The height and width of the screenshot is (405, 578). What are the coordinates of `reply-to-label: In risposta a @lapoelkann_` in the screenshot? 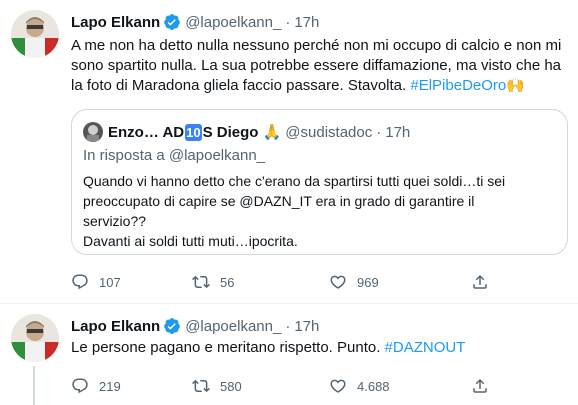 It's located at (174, 155).